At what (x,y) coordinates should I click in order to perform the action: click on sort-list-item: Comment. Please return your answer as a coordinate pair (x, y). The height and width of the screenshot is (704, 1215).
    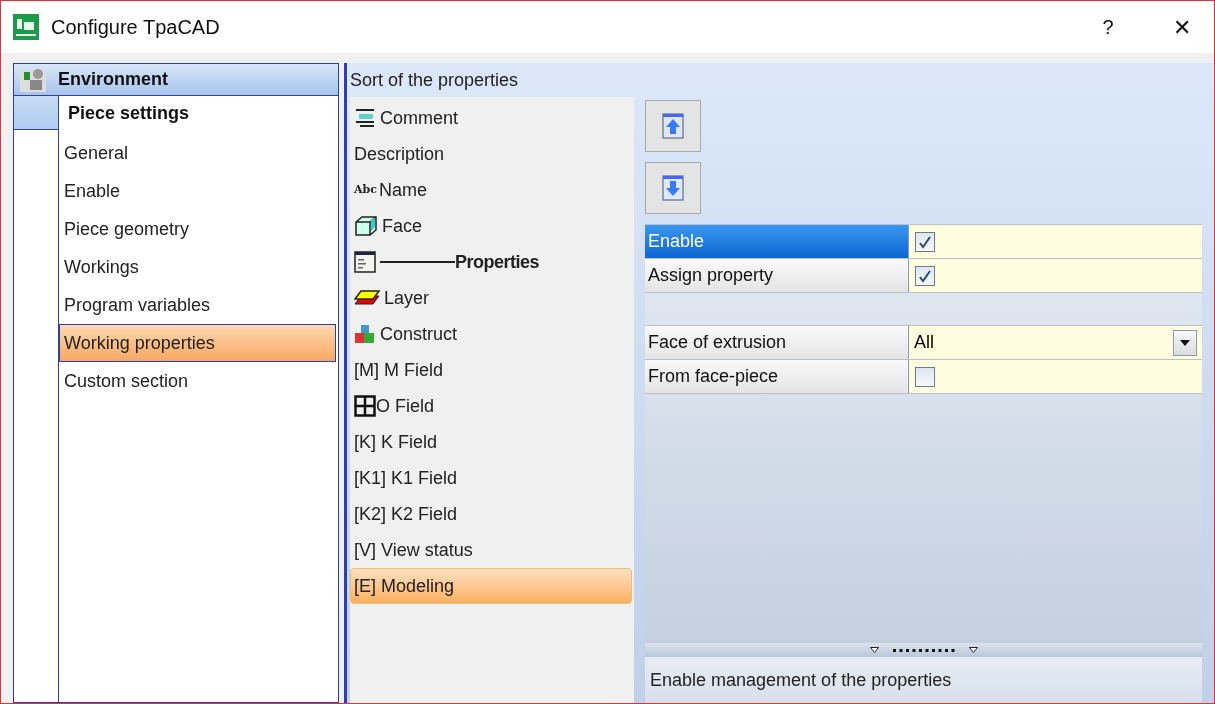
    Looking at the image, I should click on (492, 118).